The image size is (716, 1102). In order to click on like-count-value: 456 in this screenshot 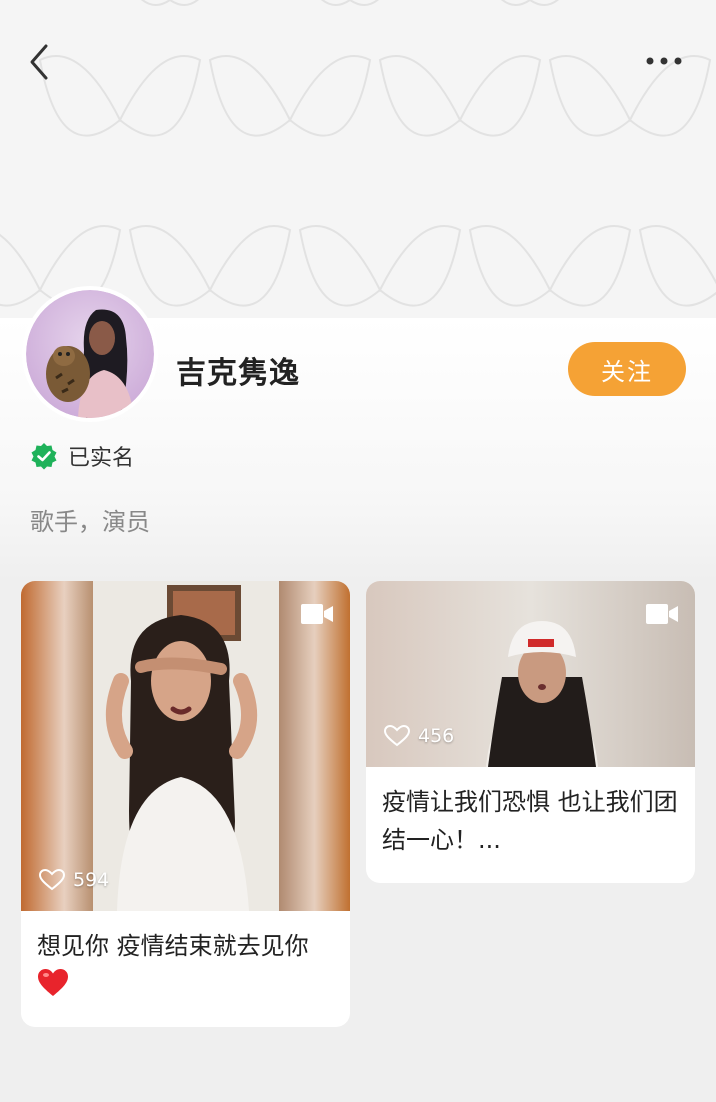, I will do `click(436, 736)`.